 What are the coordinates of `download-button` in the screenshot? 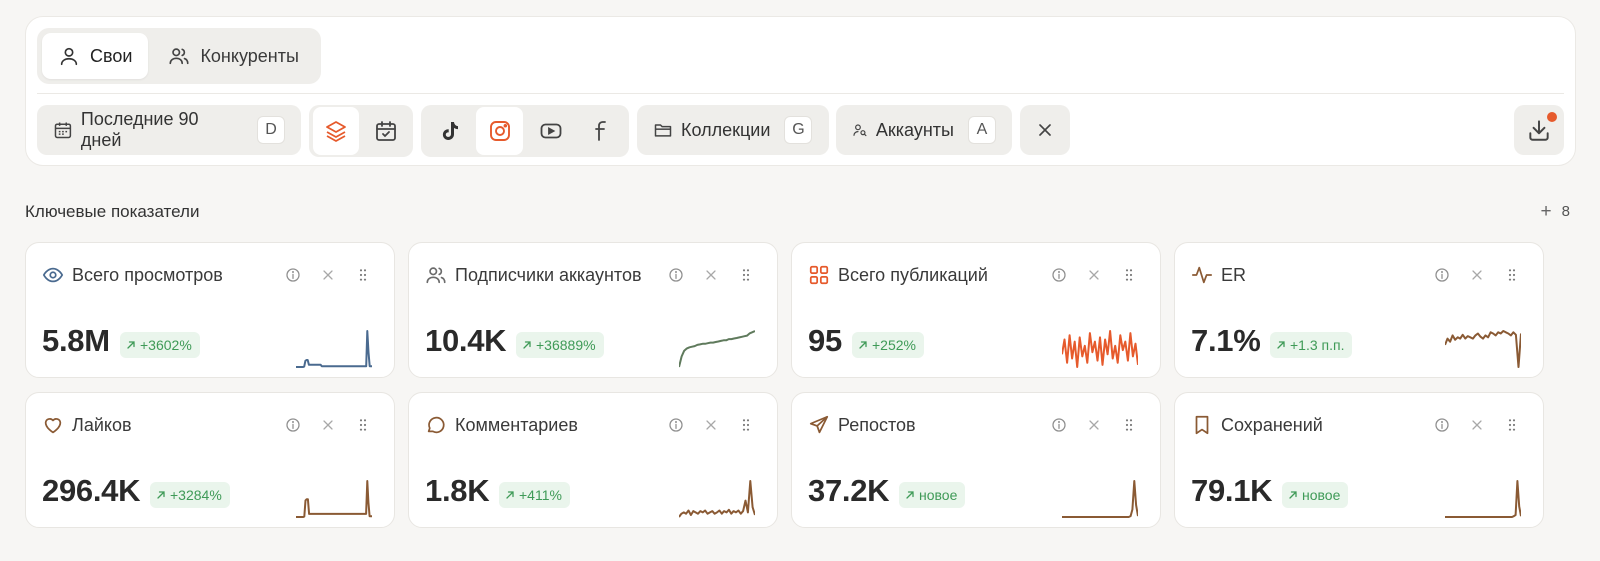 It's located at (1539, 130).